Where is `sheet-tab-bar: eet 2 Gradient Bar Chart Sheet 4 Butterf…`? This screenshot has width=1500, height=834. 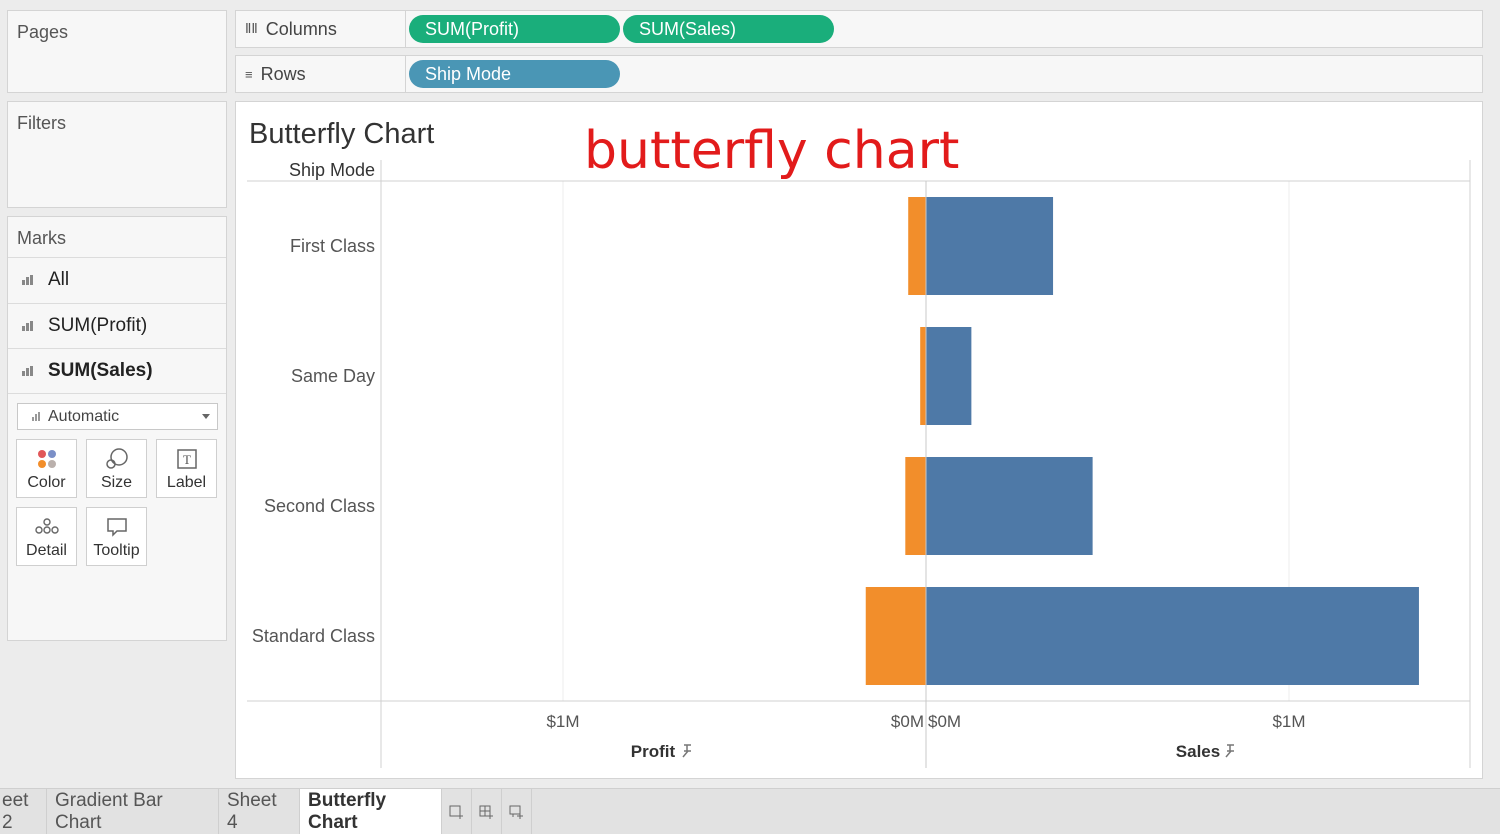
sheet-tab-bar: eet 2 Gradient Bar Chart Sheet 4 Butterf… is located at coordinates (750, 811).